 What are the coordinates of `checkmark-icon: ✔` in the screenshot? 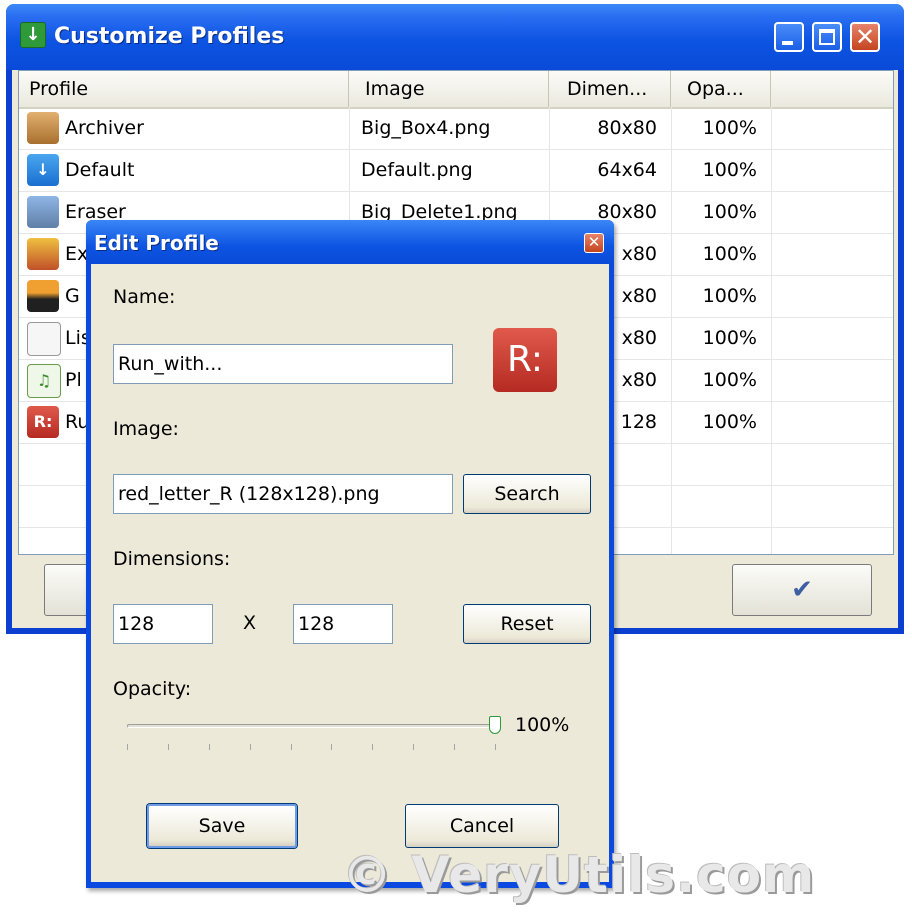 It's located at (802, 590).